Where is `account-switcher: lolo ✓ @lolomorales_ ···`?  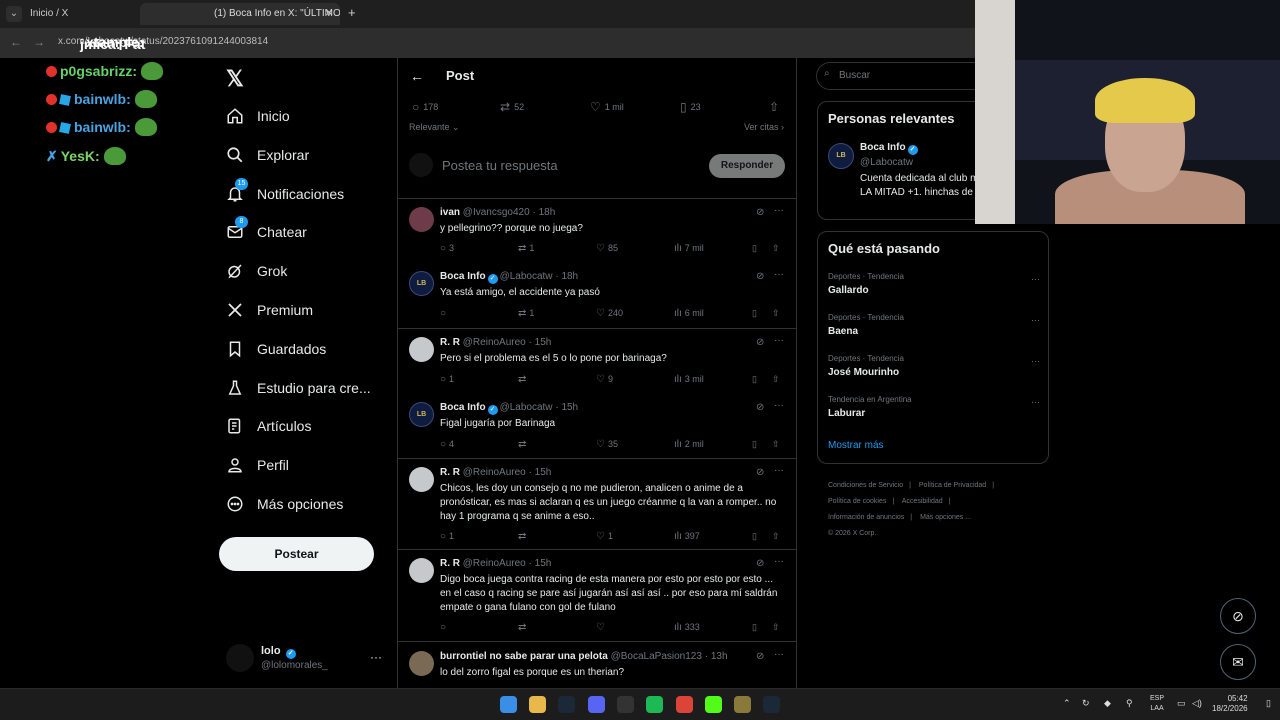
account-switcher: lolo ✓ @lolomorales_ ··· is located at coordinates (306, 660).